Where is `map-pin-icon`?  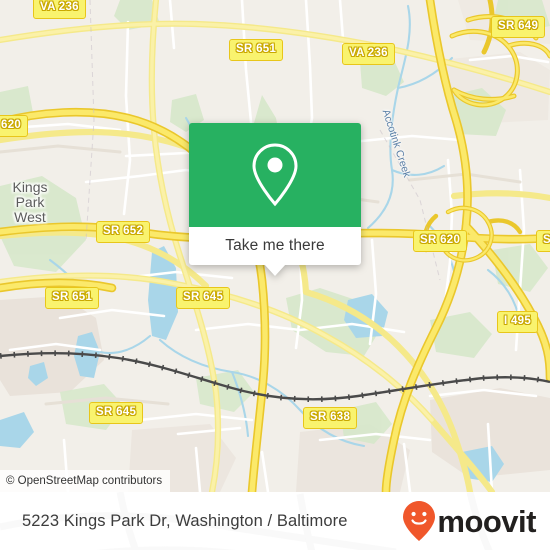
map-pin-icon is located at coordinates (275, 175).